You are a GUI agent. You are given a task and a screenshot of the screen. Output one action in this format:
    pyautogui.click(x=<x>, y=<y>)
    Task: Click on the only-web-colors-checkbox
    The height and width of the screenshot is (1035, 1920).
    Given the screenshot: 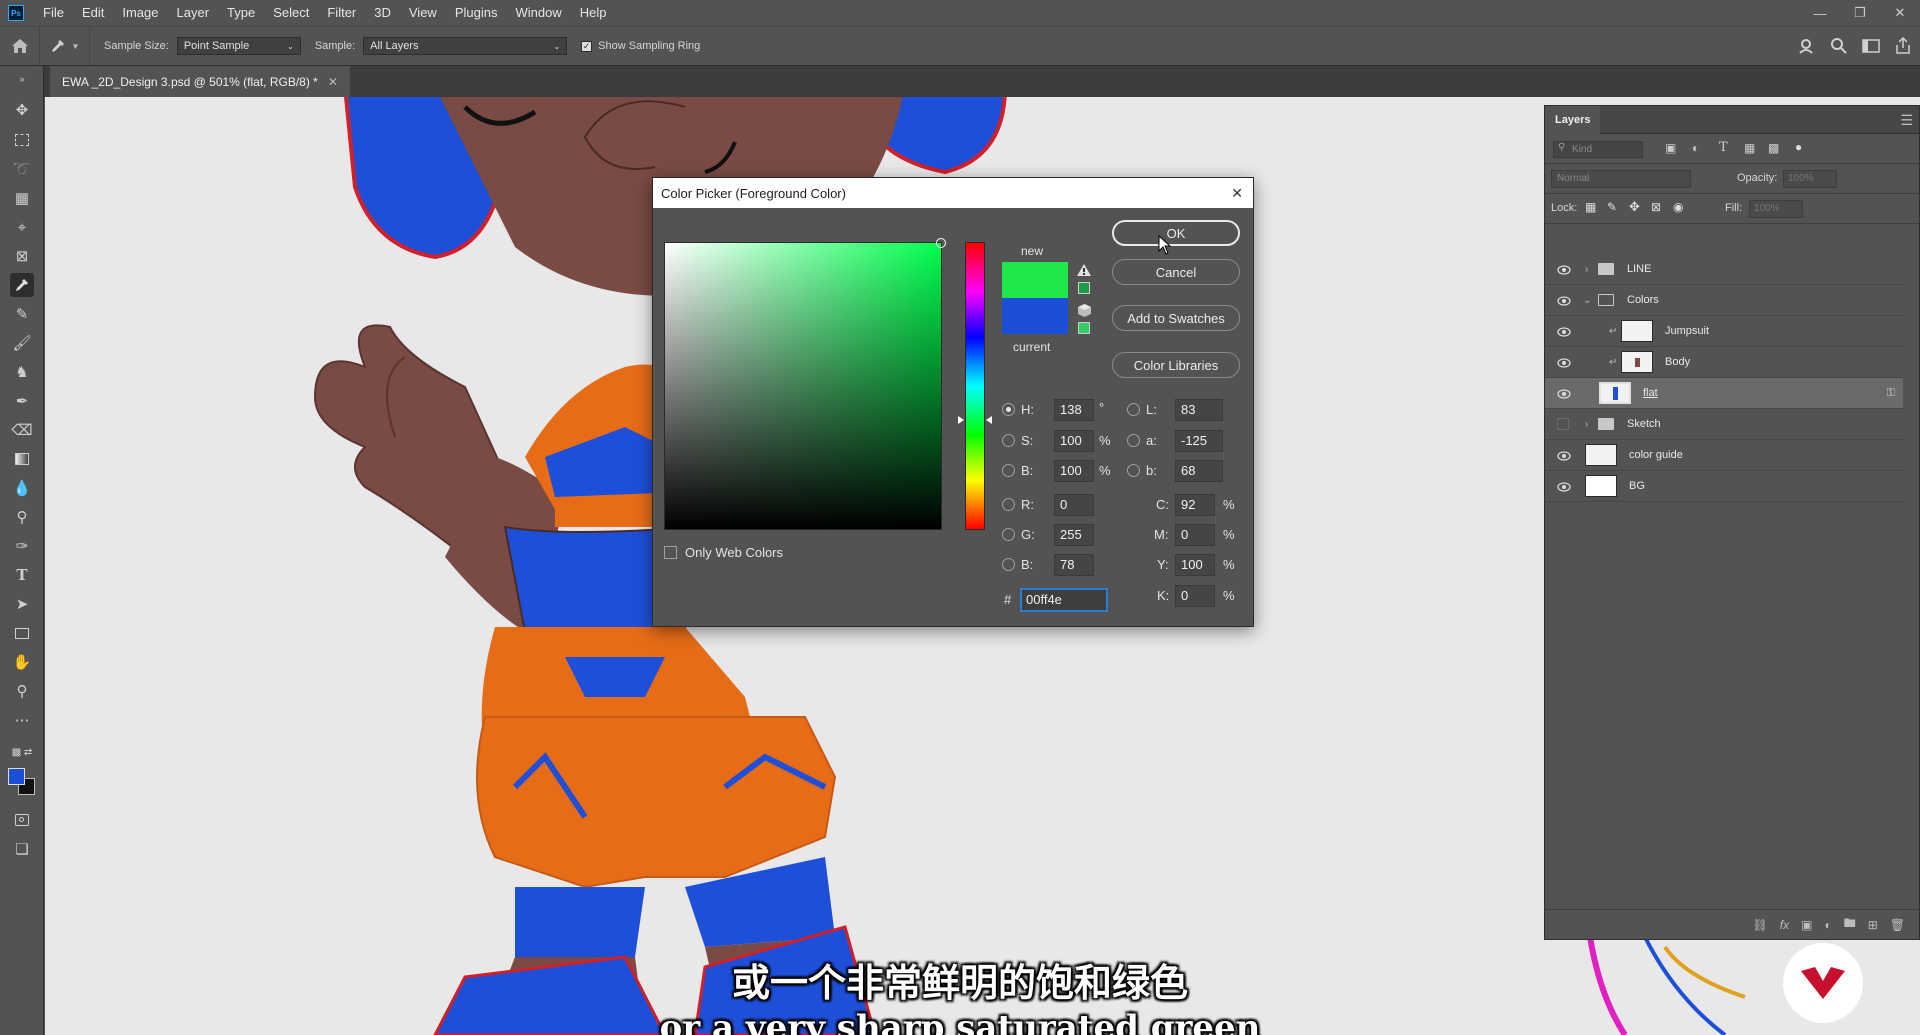 What is the action you would take?
    pyautogui.click(x=670, y=552)
    